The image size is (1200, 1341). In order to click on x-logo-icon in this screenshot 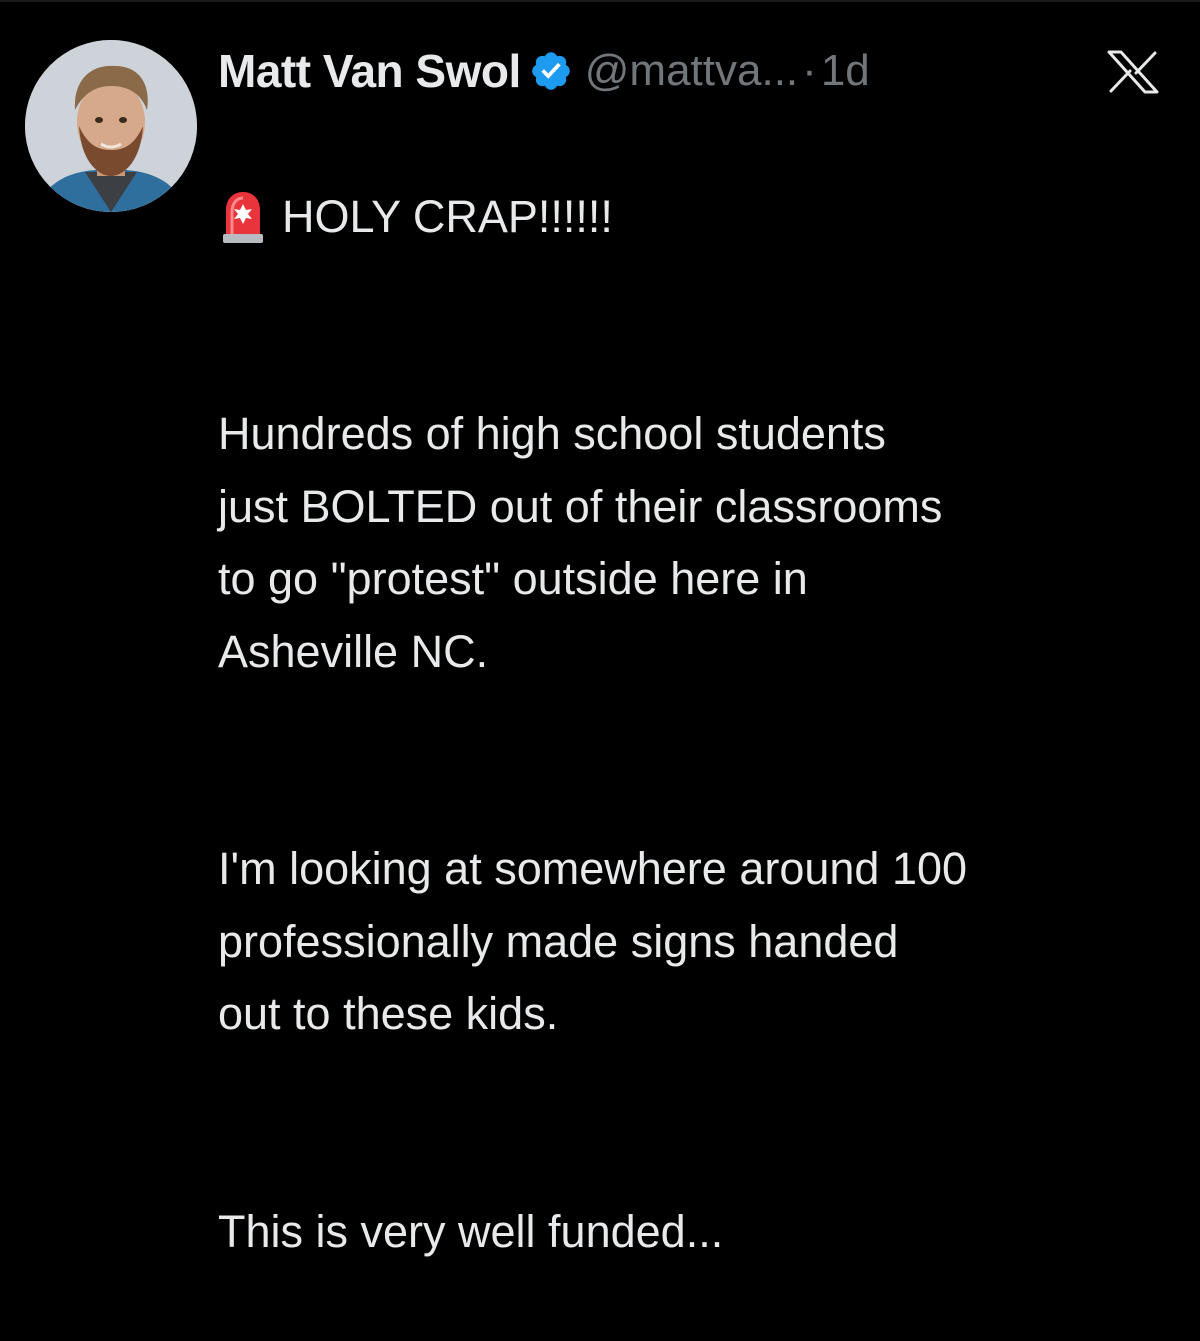, I will do `click(1133, 72)`.